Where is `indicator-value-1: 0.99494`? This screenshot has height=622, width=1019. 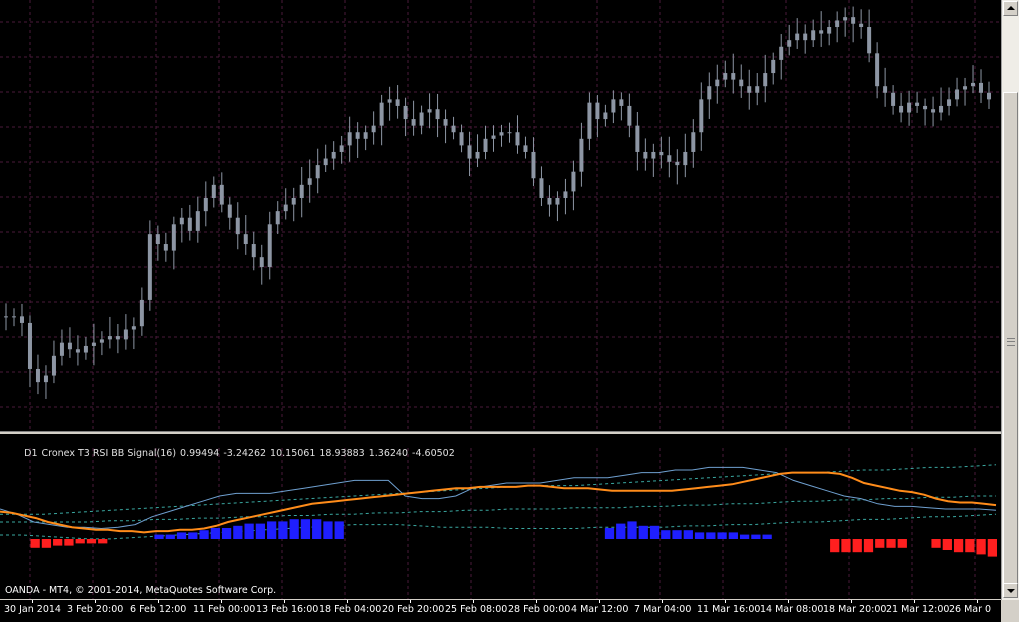
indicator-value-1: 0.99494 is located at coordinates (200, 453).